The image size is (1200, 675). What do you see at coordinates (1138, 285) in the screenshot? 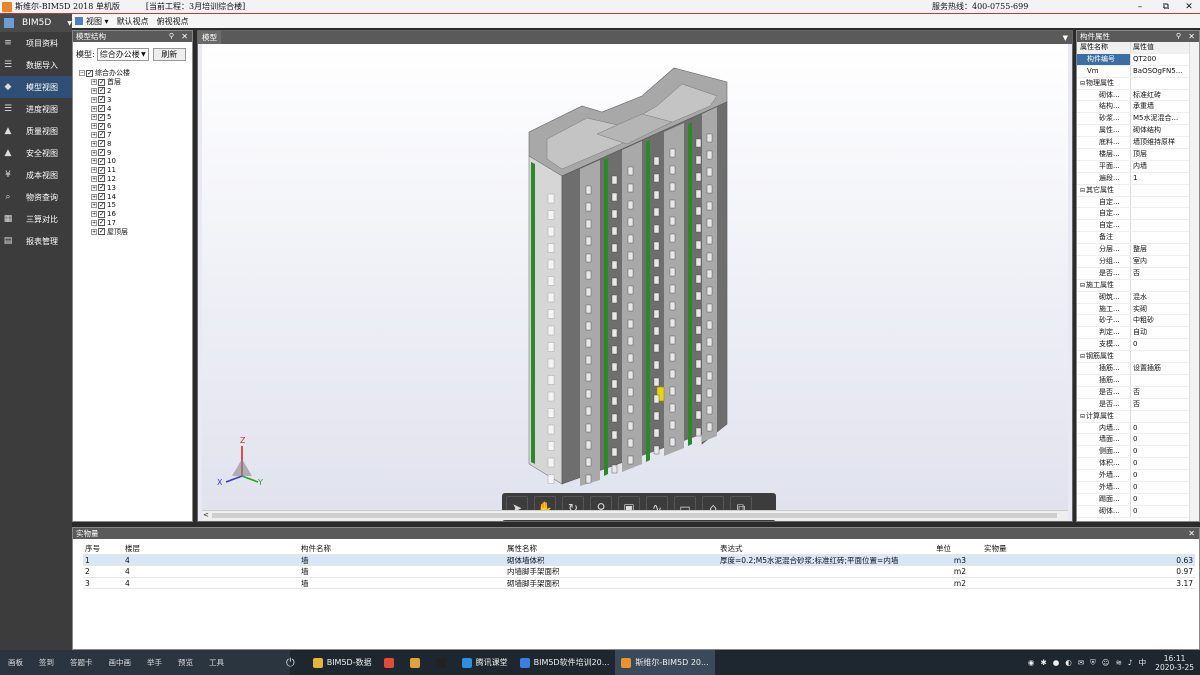
I see `property-group: ⊟施工属性` at bounding box center [1138, 285].